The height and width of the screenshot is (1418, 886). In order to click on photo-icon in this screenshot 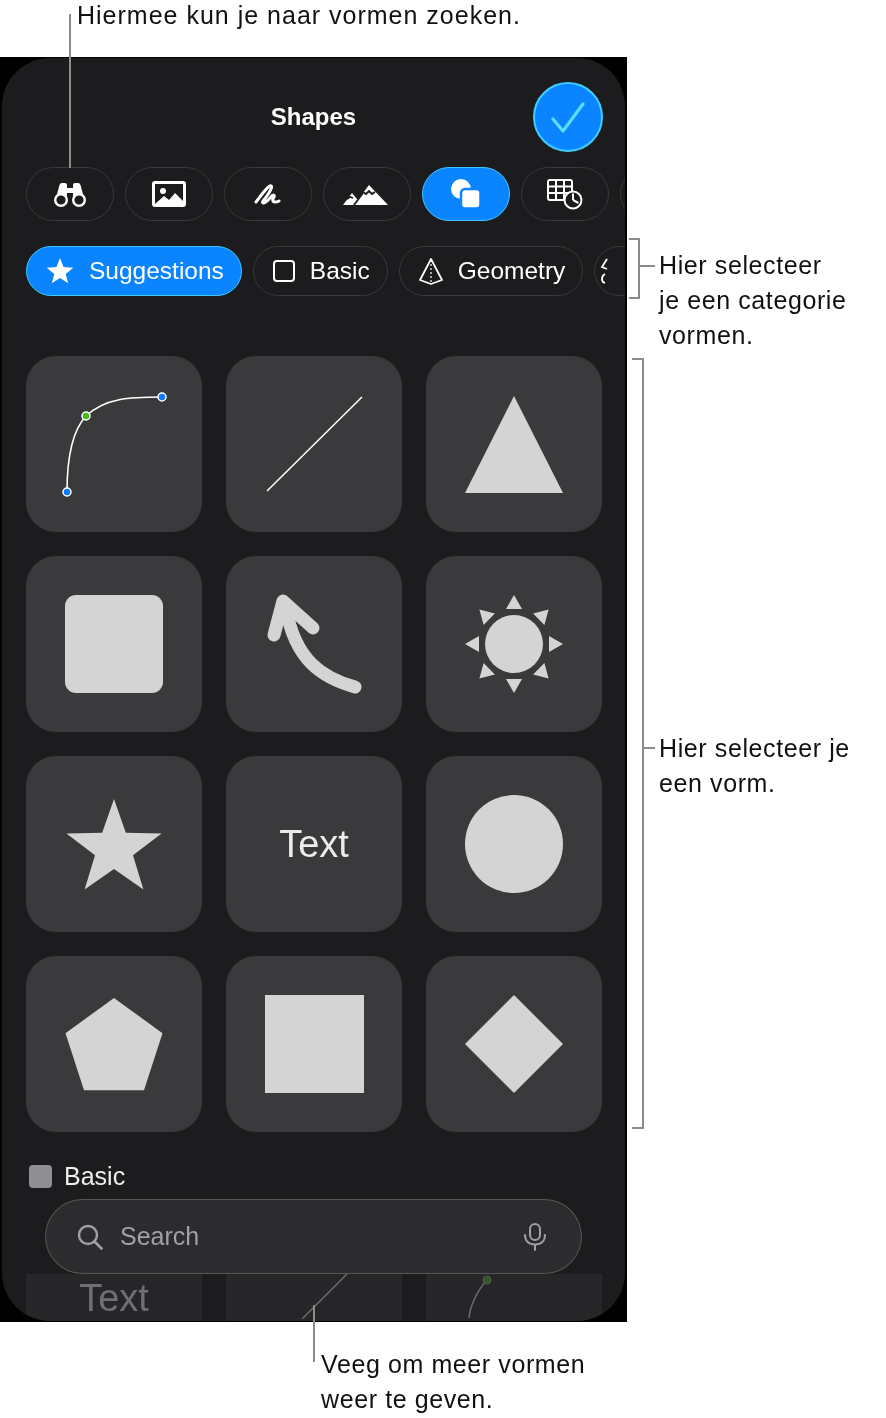, I will do `click(169, 194)`.